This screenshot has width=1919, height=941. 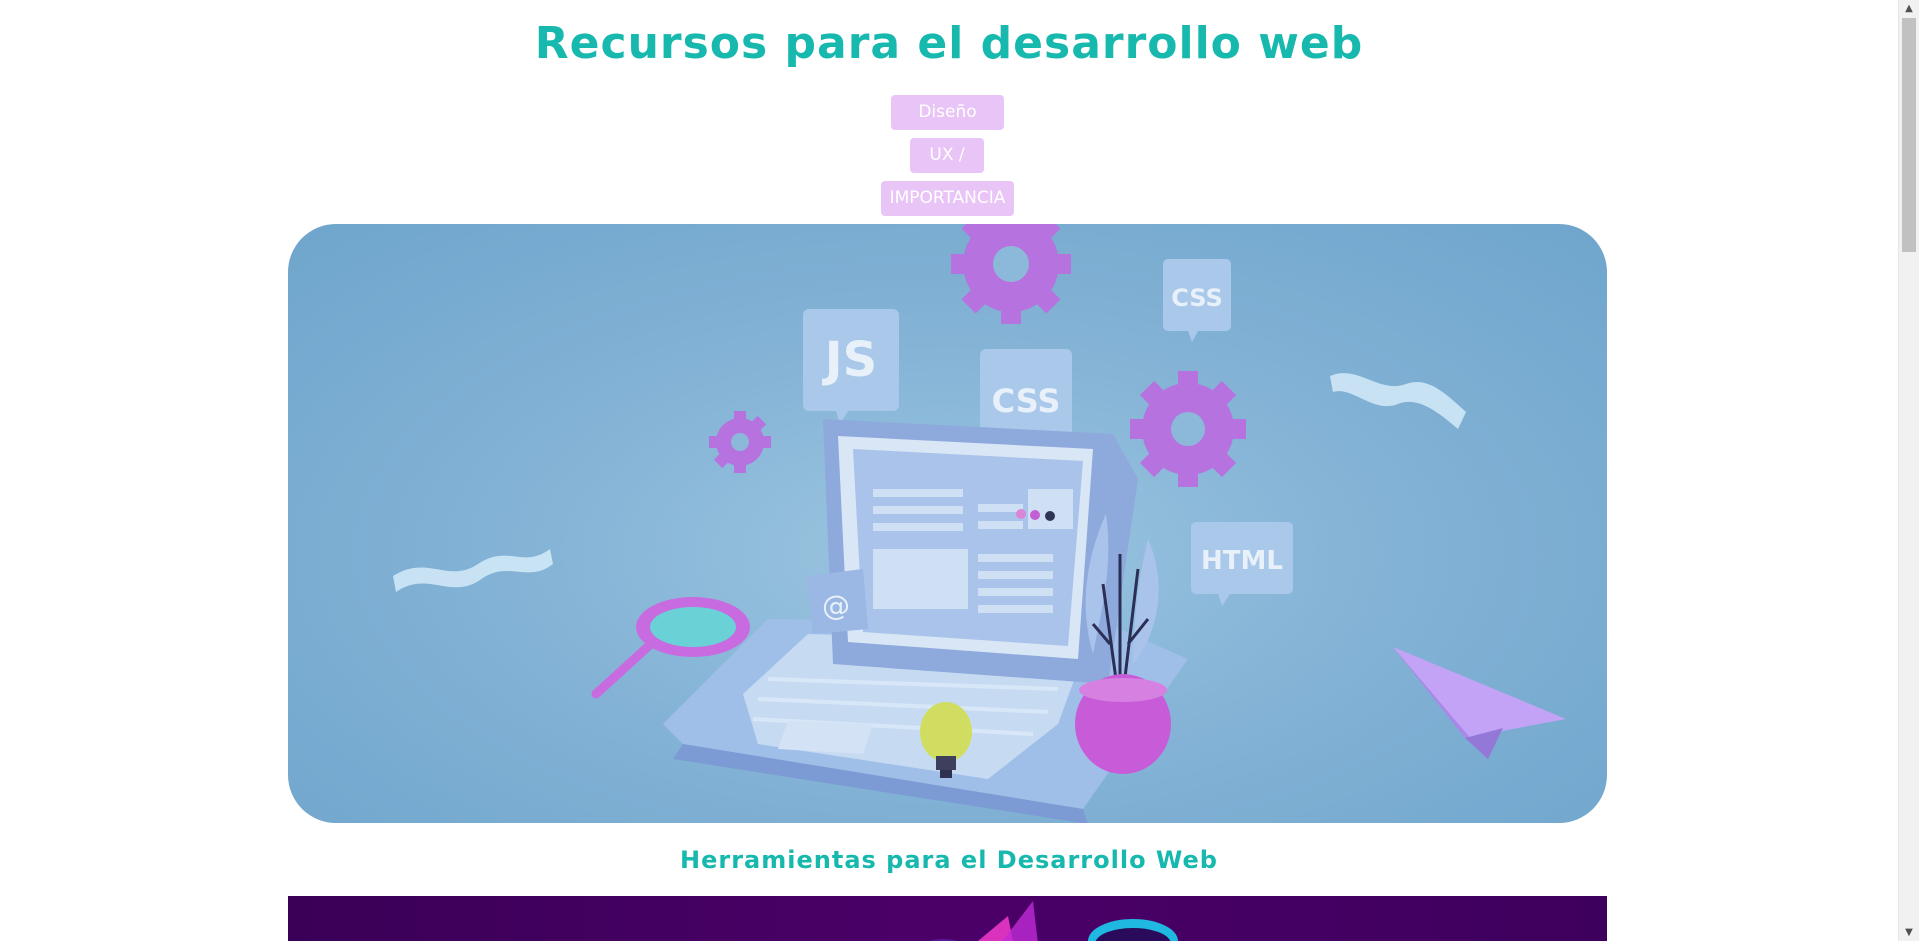 I want to click on section-title: Herramientas para el Desarrollo Web, so click(x=949, y=860).